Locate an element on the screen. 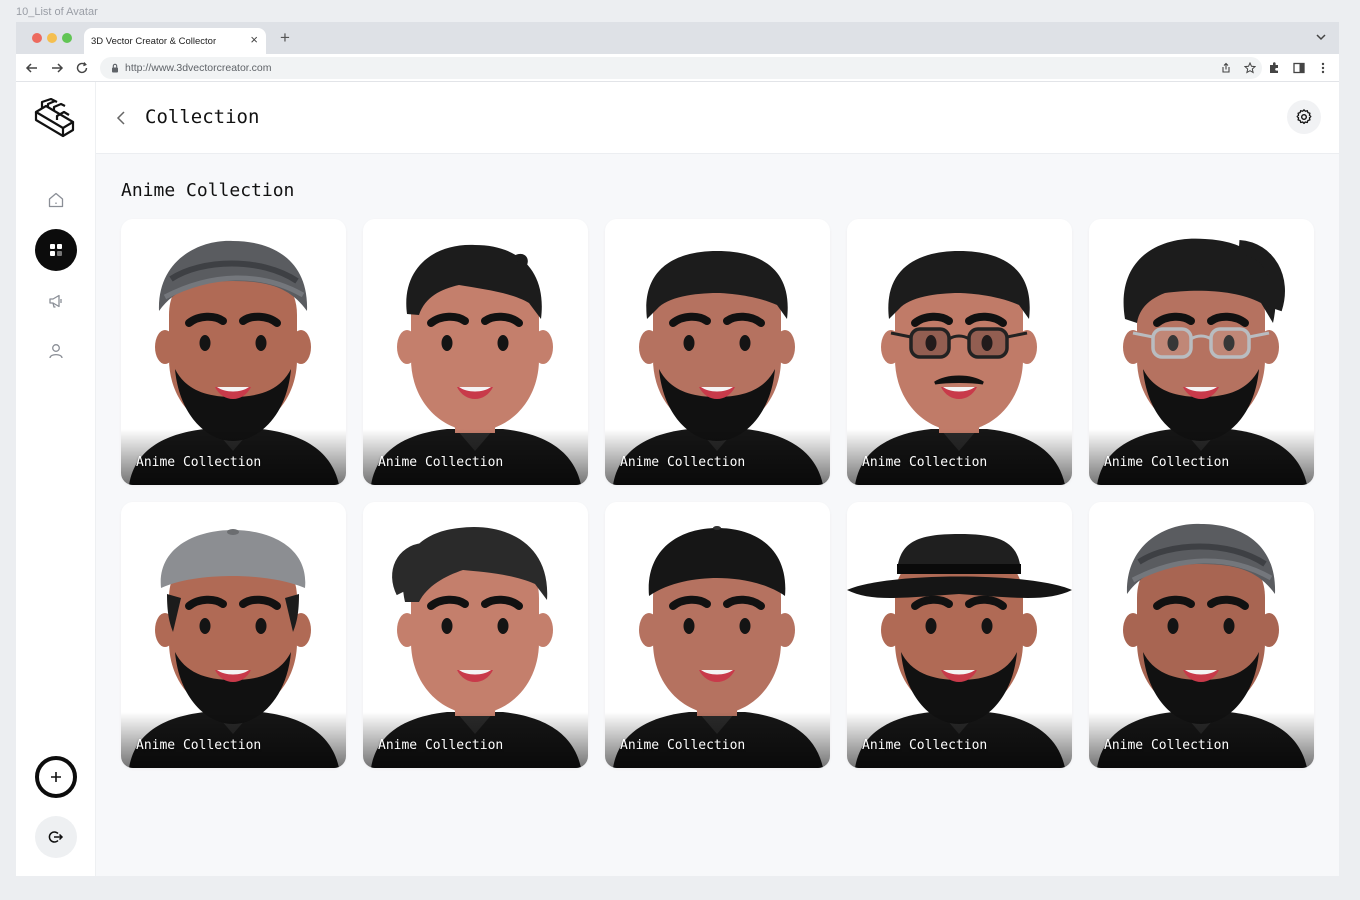  section-title: Anime Collection is located at coordinates (208, 190).